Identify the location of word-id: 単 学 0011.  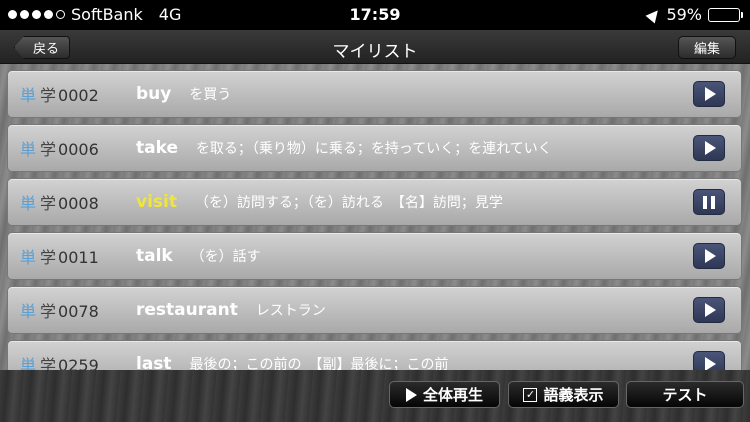
(59, 256).